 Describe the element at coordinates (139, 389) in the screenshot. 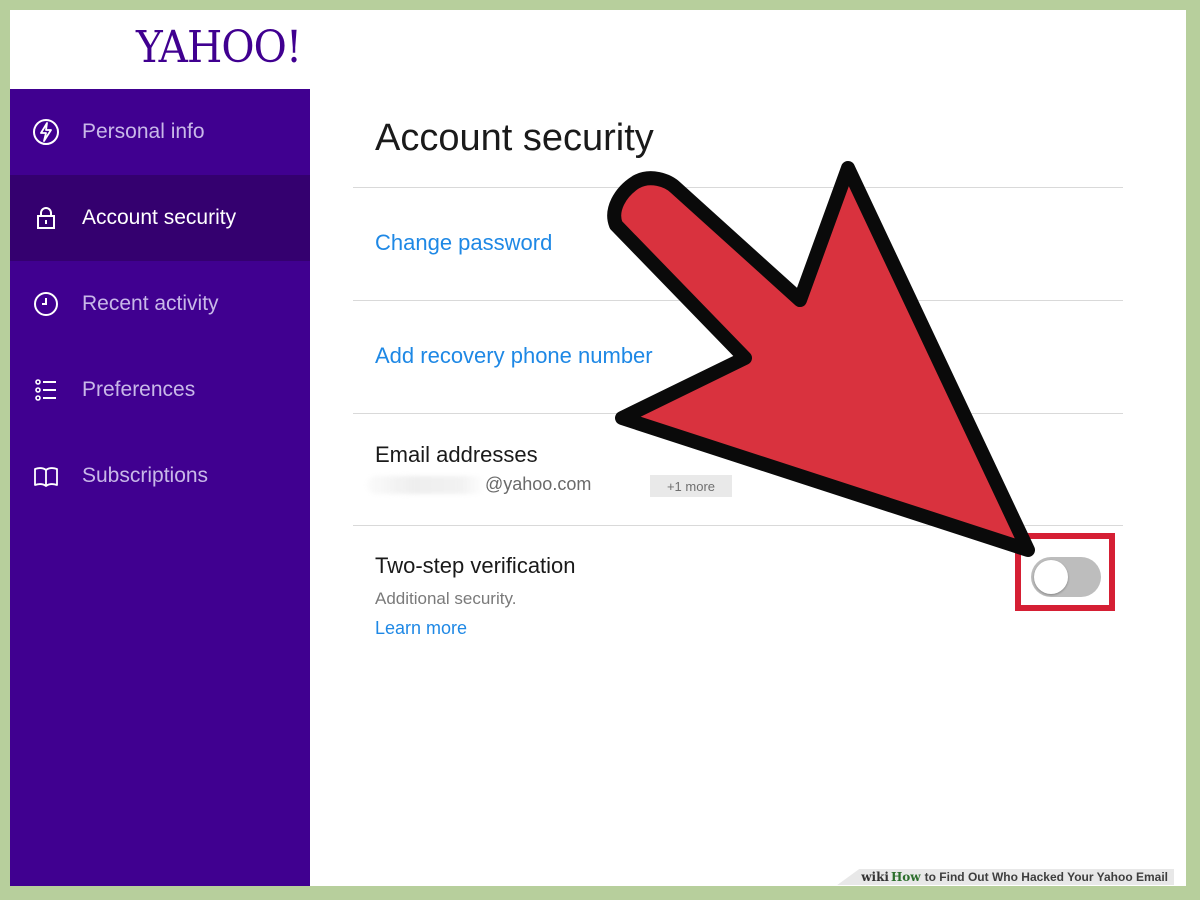

I see `sidebar-item-label: Preferences` at that location.